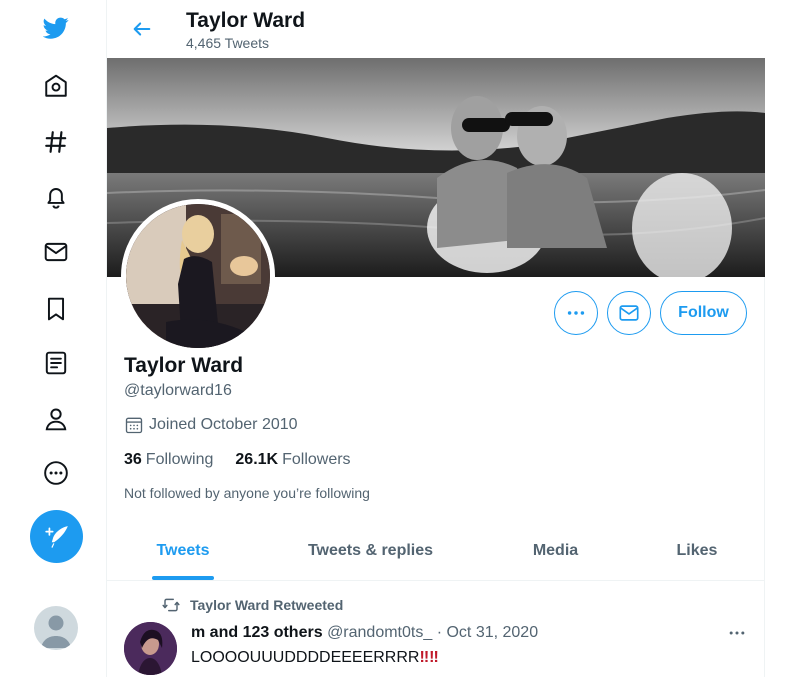 The image size is (800, 677). What do you see at coordinates (56, 419) in the screenshot?
I see `person-icon` at bounding box center [56, 419].